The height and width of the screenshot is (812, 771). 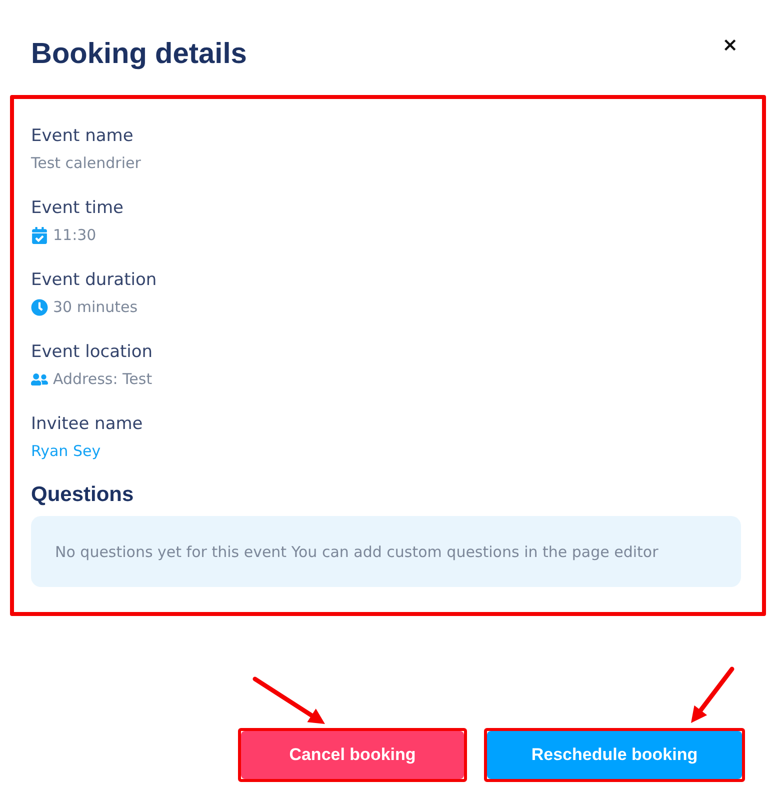 I want to click on empty-state-text: No questions yet for this event You can add custom questions in the page editor, so click(x=356, y=552).